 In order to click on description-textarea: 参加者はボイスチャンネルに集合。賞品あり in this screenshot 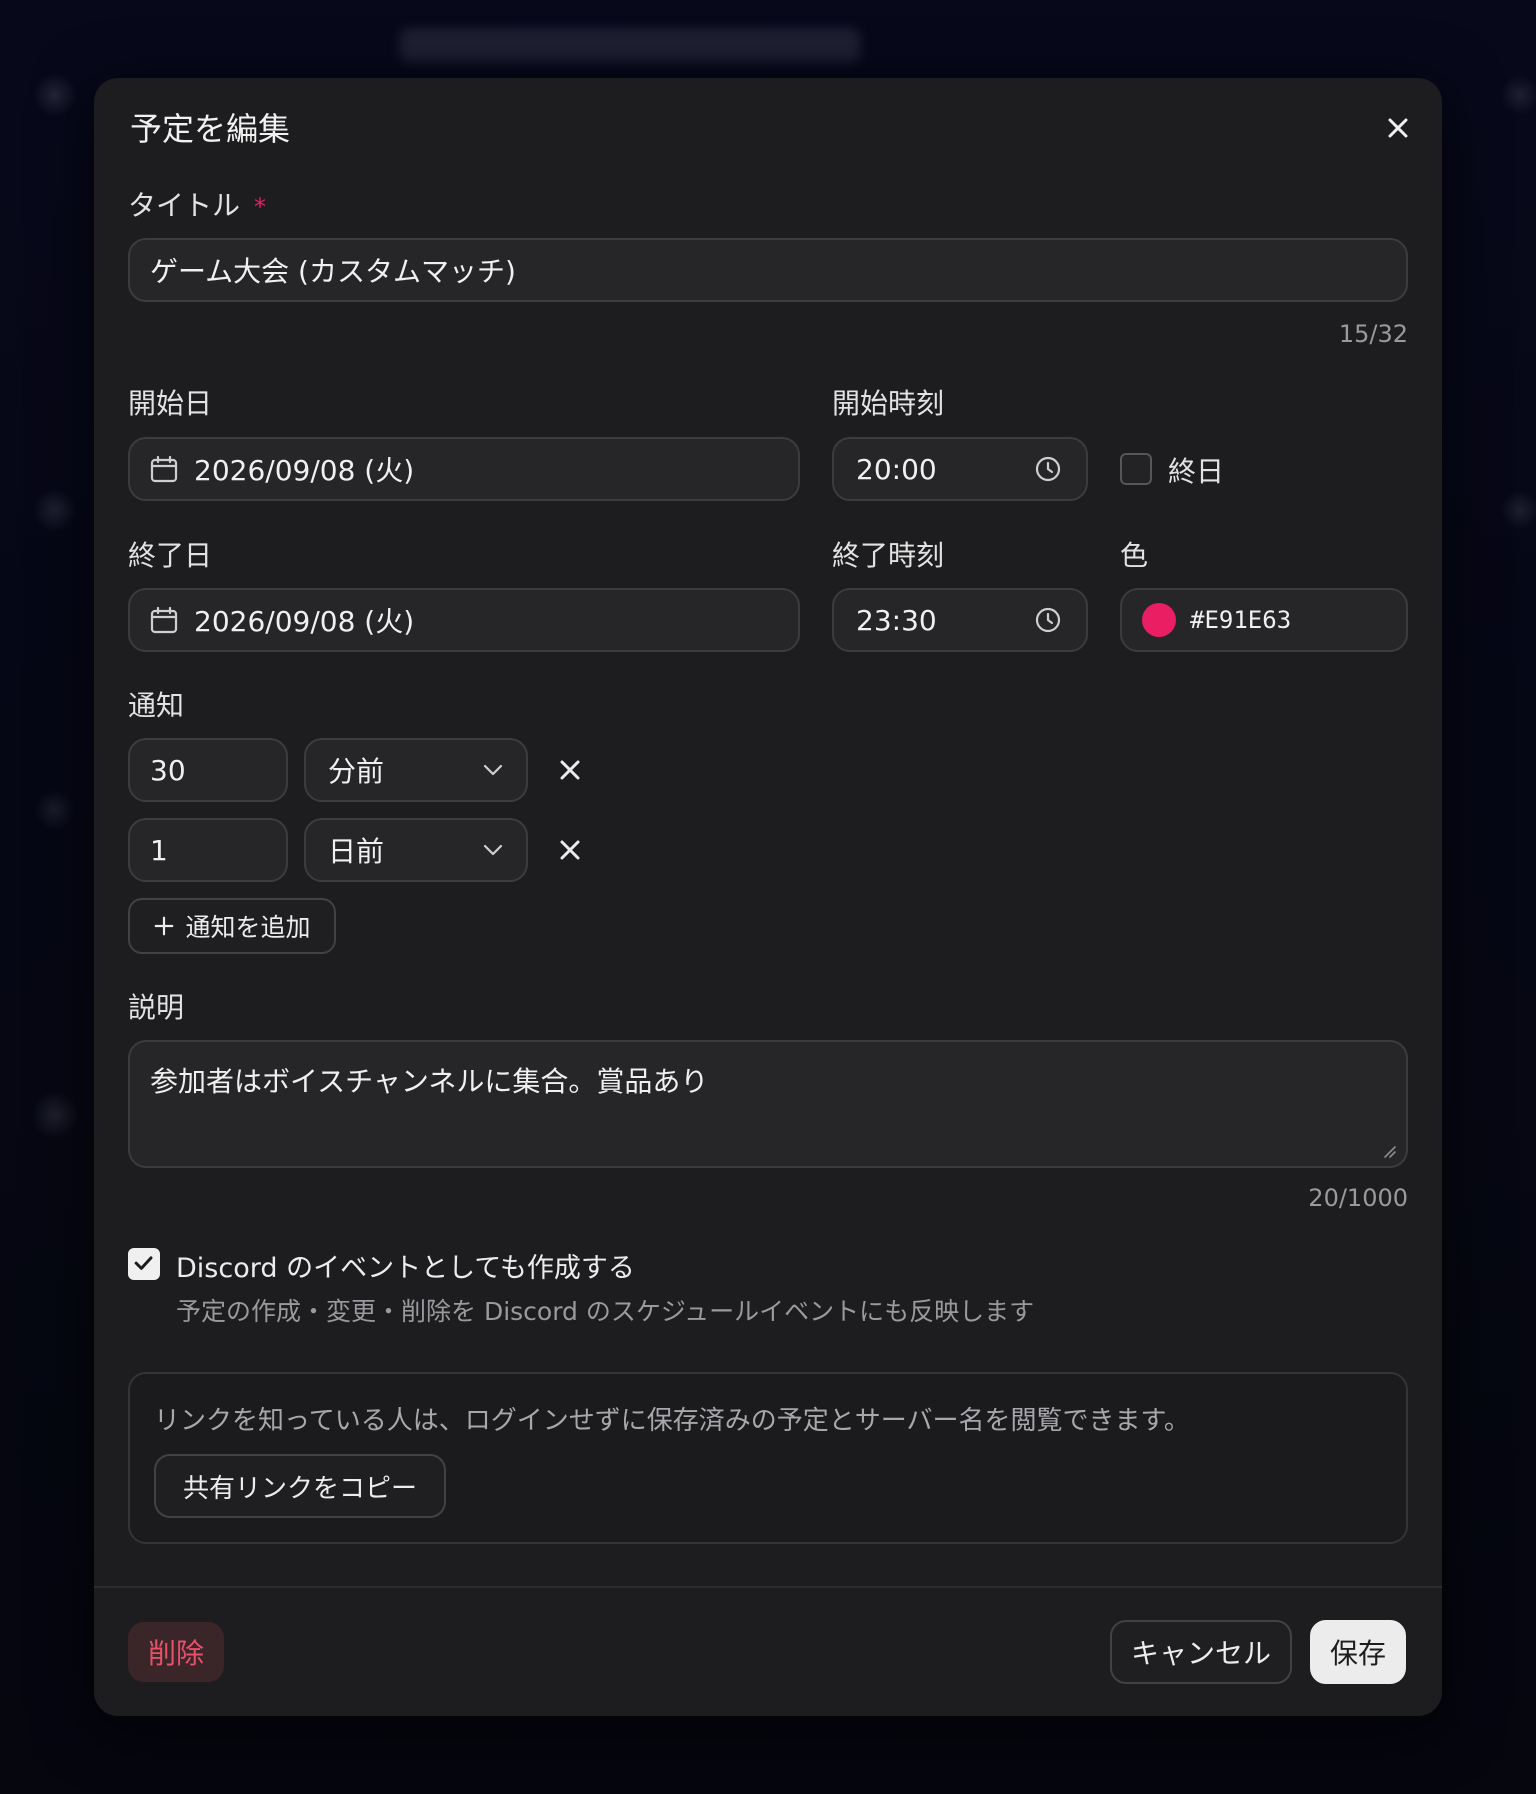, I will do `click(768, 1104)`.